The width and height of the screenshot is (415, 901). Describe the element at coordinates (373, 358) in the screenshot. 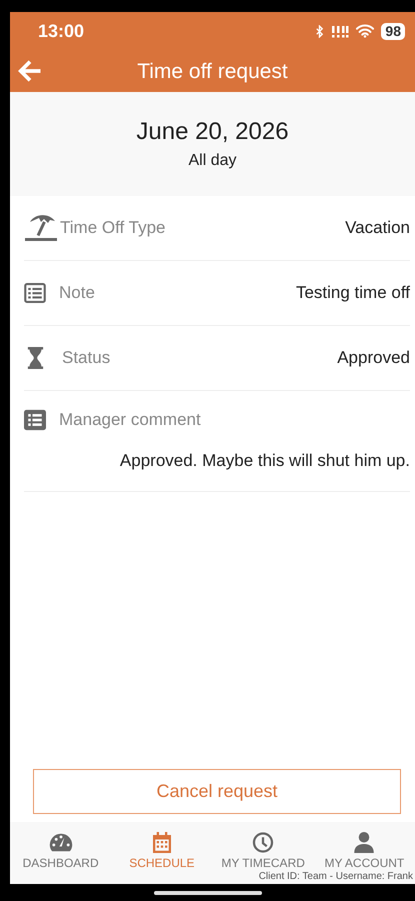

I see `field-value: Approved` at that location.